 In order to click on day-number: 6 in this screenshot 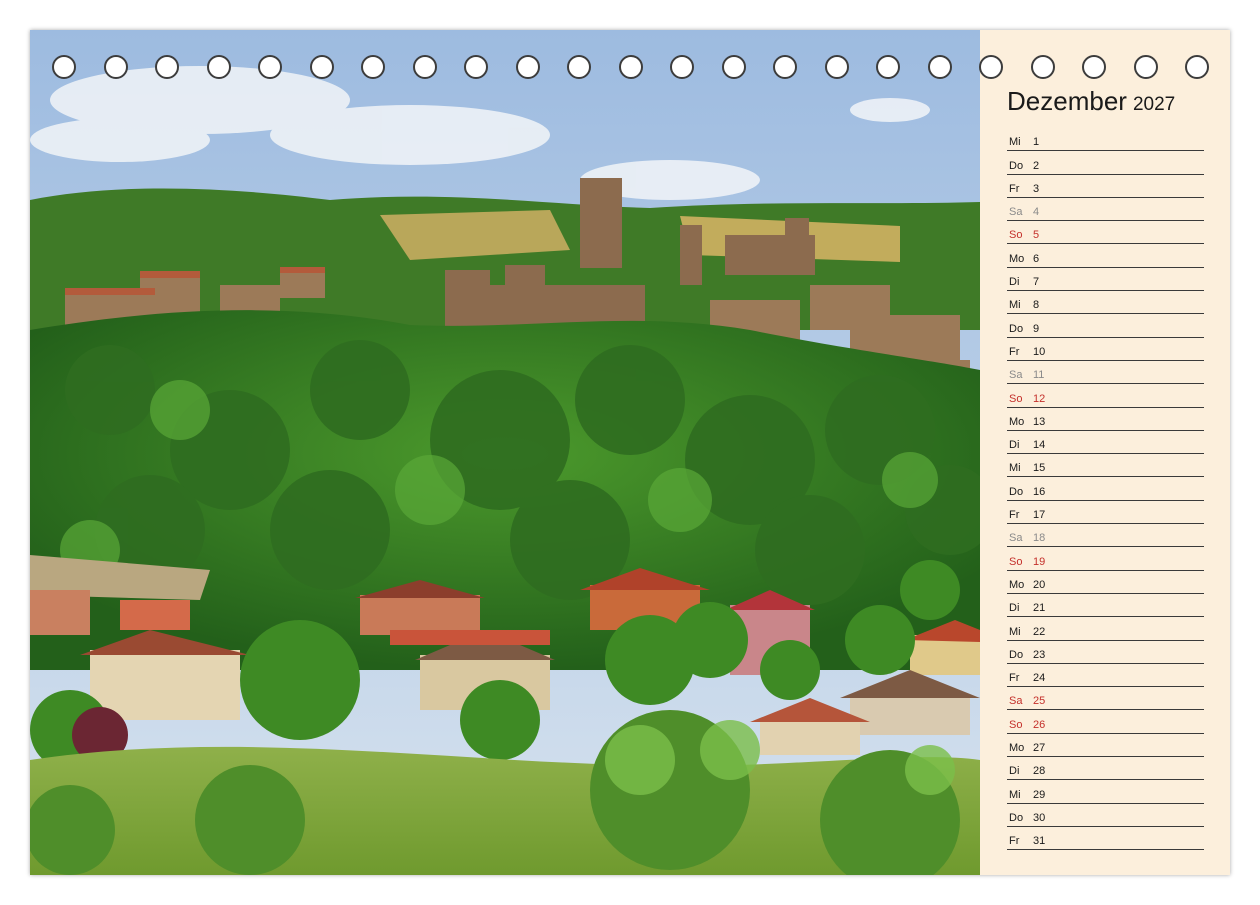, I will do `click(1036, 258)`.